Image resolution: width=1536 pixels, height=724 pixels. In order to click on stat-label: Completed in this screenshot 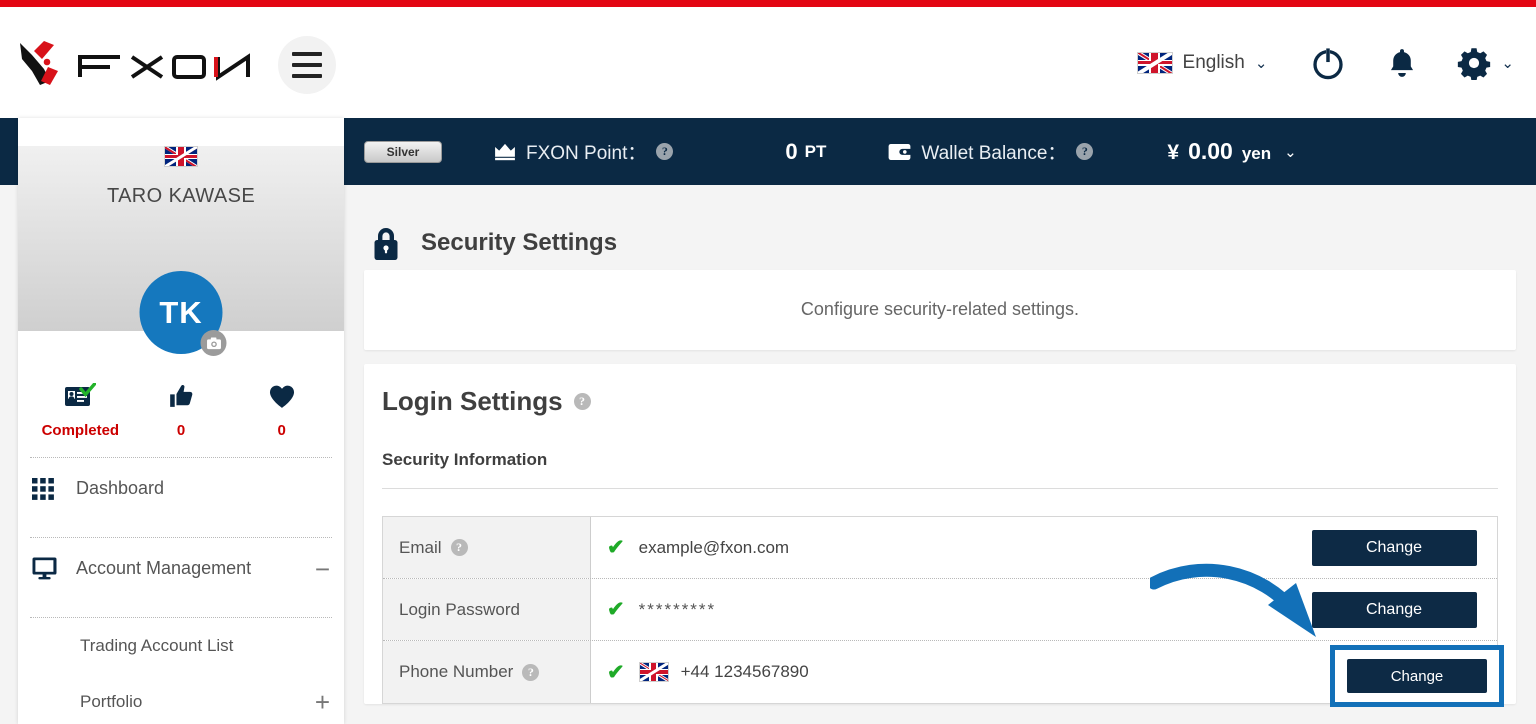, I will do `click(80, 430)`.